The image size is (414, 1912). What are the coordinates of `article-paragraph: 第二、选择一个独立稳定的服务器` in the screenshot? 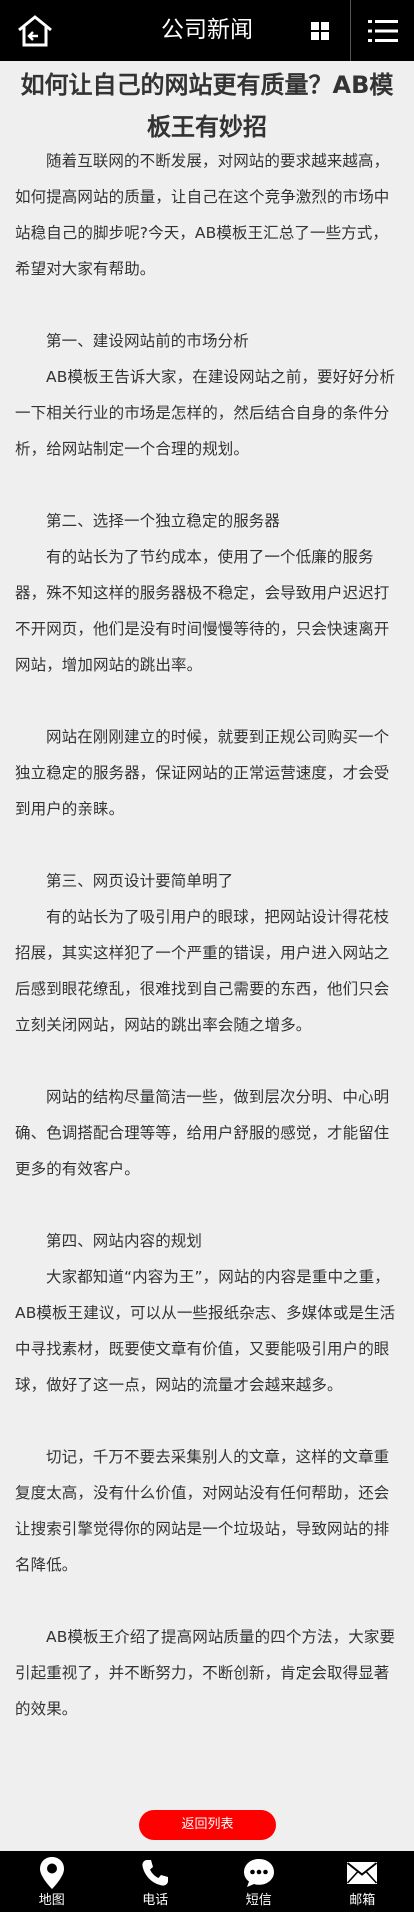 It's located at (163, 521).